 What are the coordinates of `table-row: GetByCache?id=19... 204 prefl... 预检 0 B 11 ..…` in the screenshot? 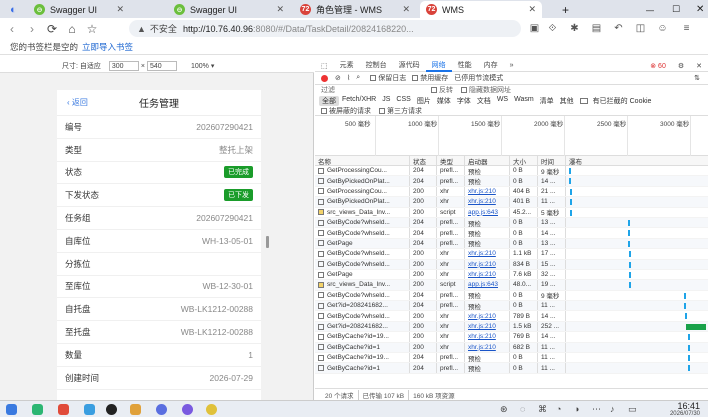 It's located at (511, 358).